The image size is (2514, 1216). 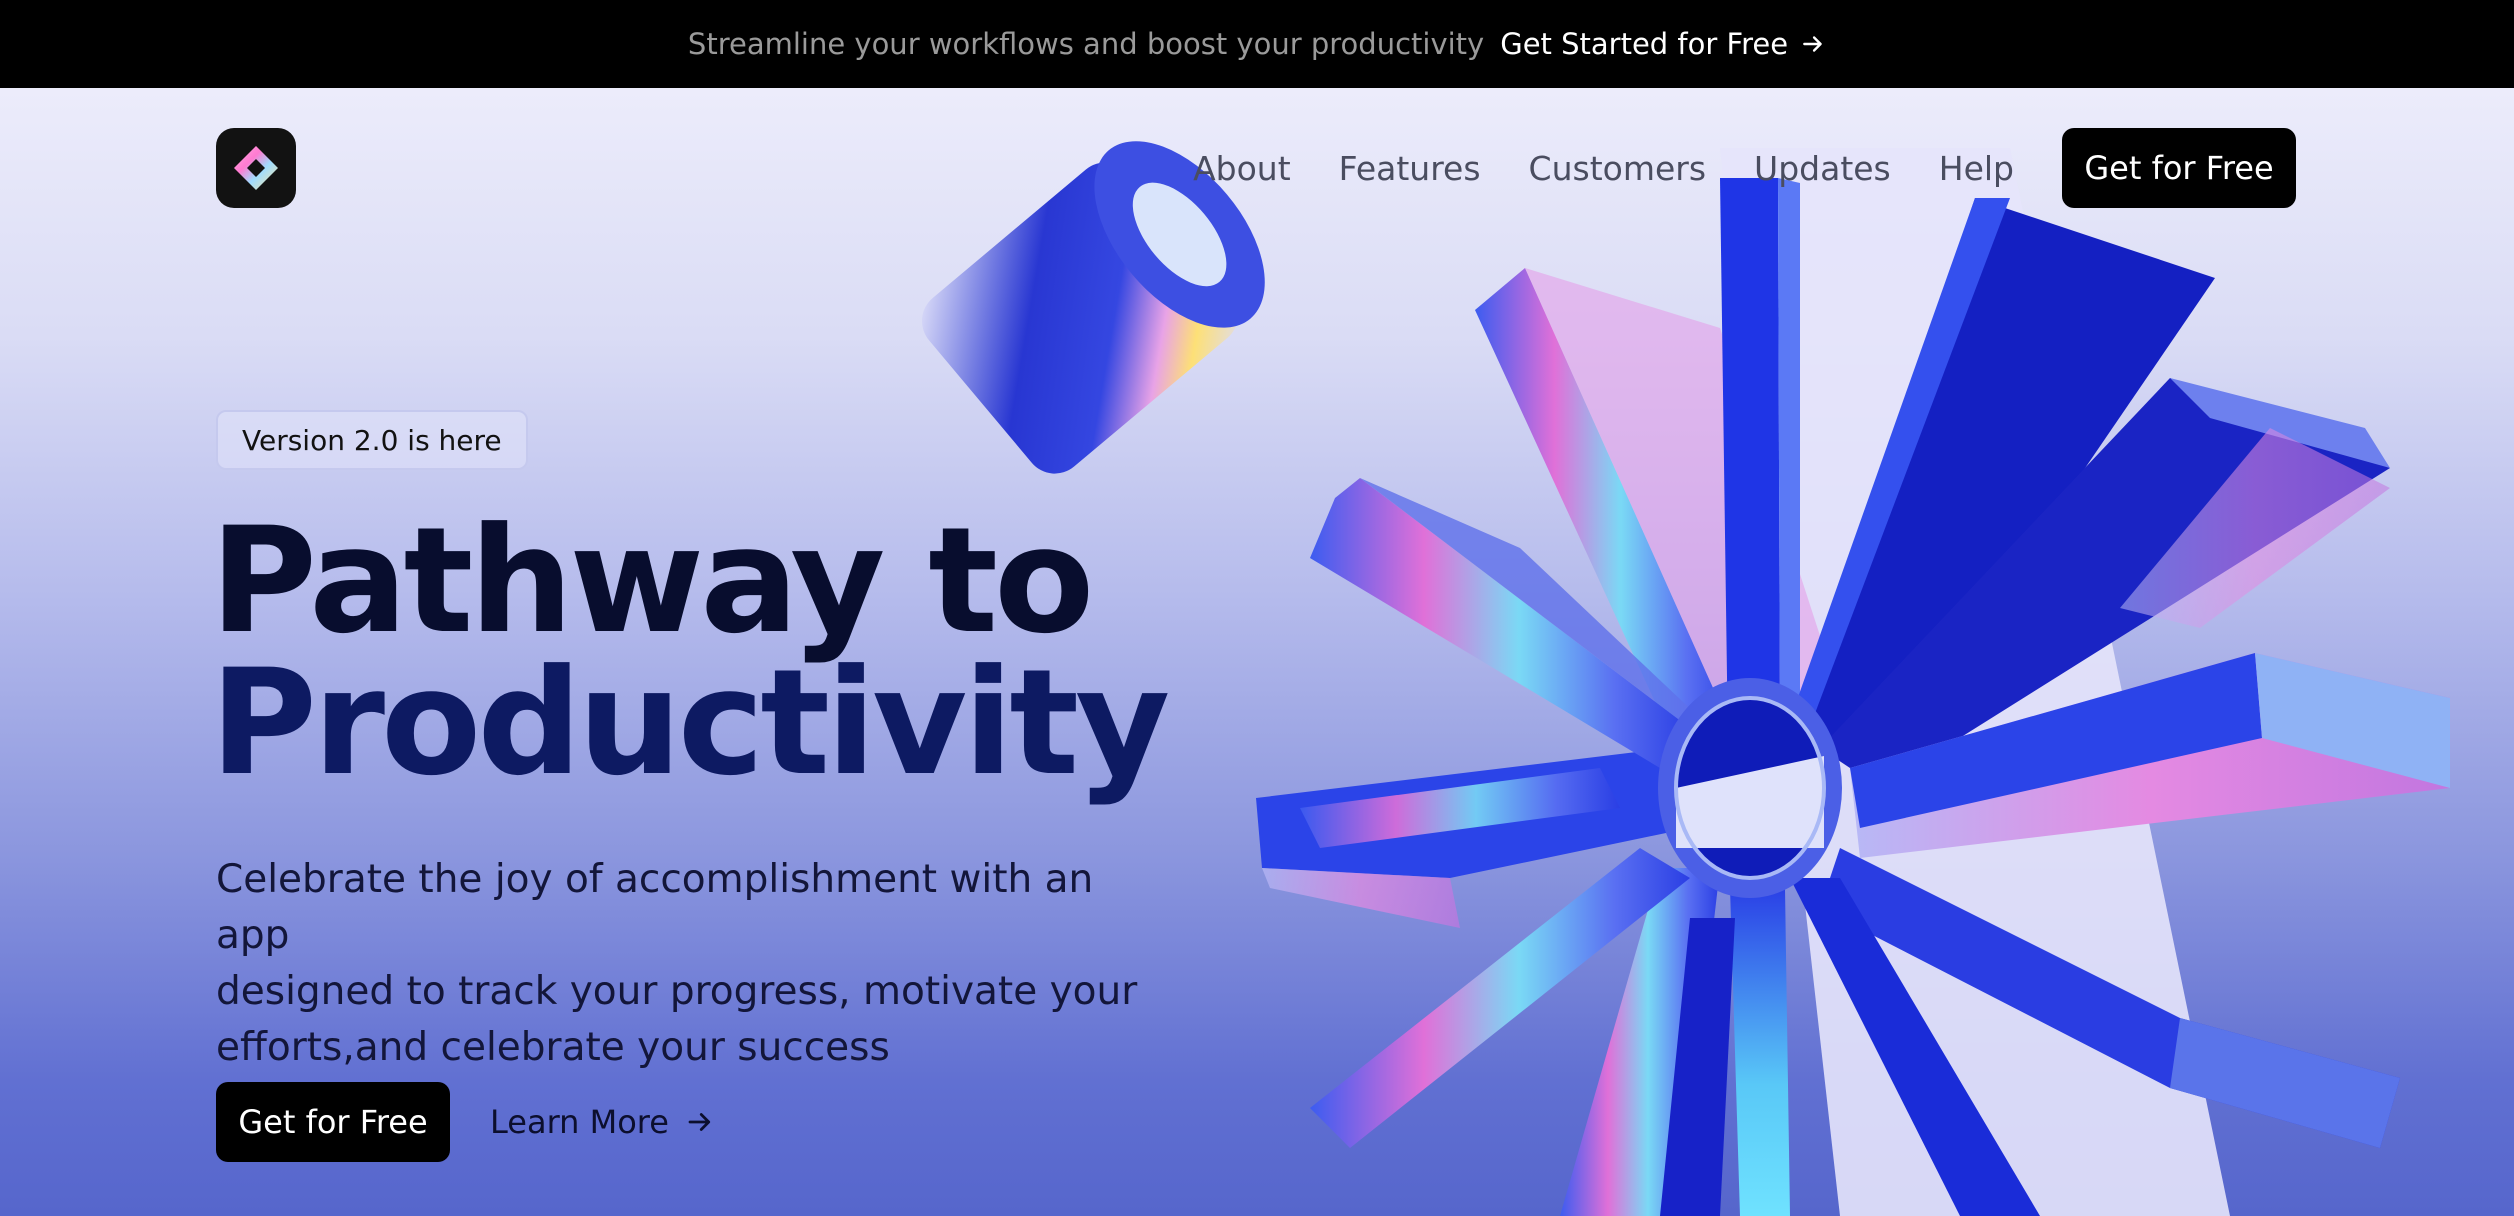 I want to click on announcement-cta-label: Get Started for Free, so click(x=1644, y=44).